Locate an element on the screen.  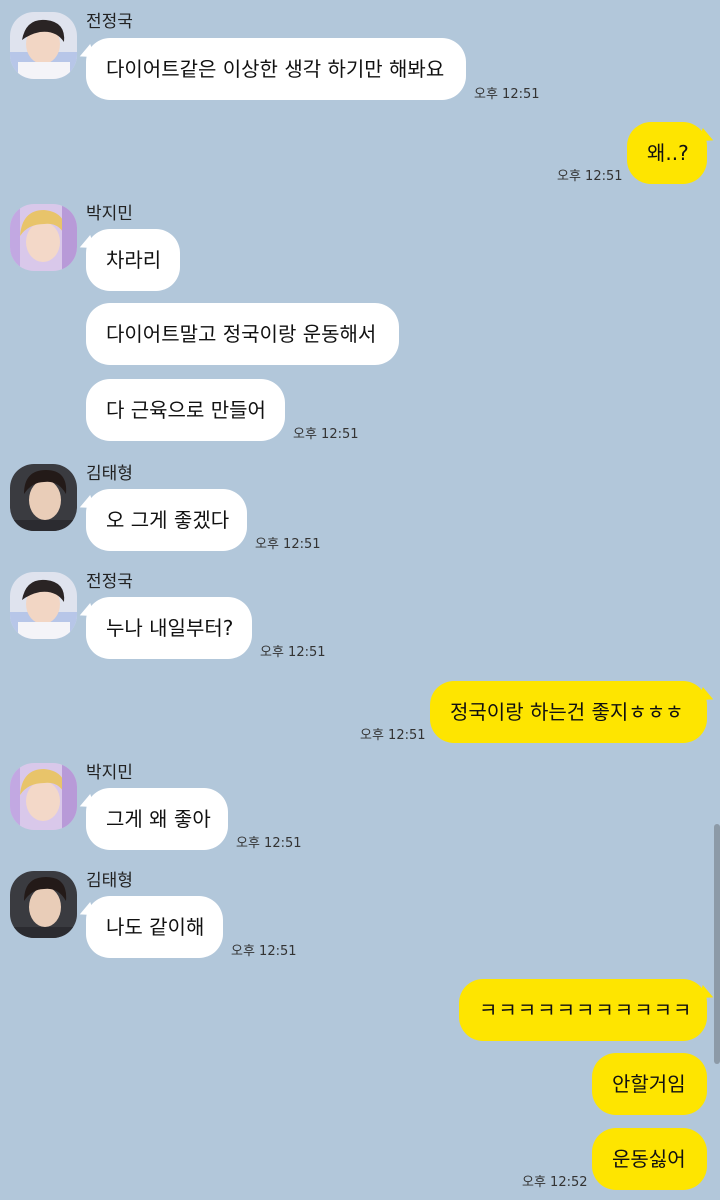
message-bubble: 오 그게 좋겠다 is located at coordinates (166, 520).